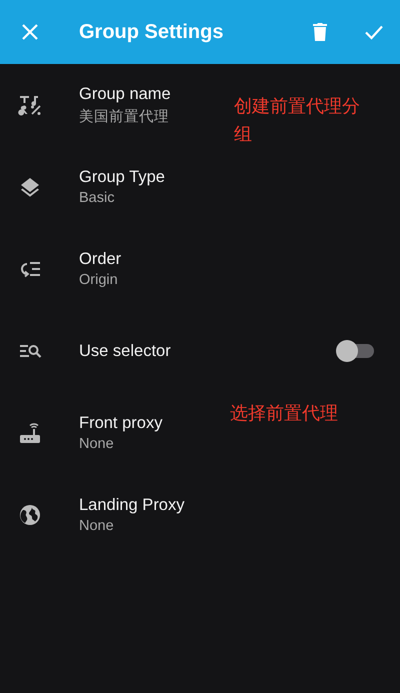 This screenshot has width=400, height=693. Describe the element at coordinates (125, 351) in the screenshot. I see `setting-title: Use selector` at that location.